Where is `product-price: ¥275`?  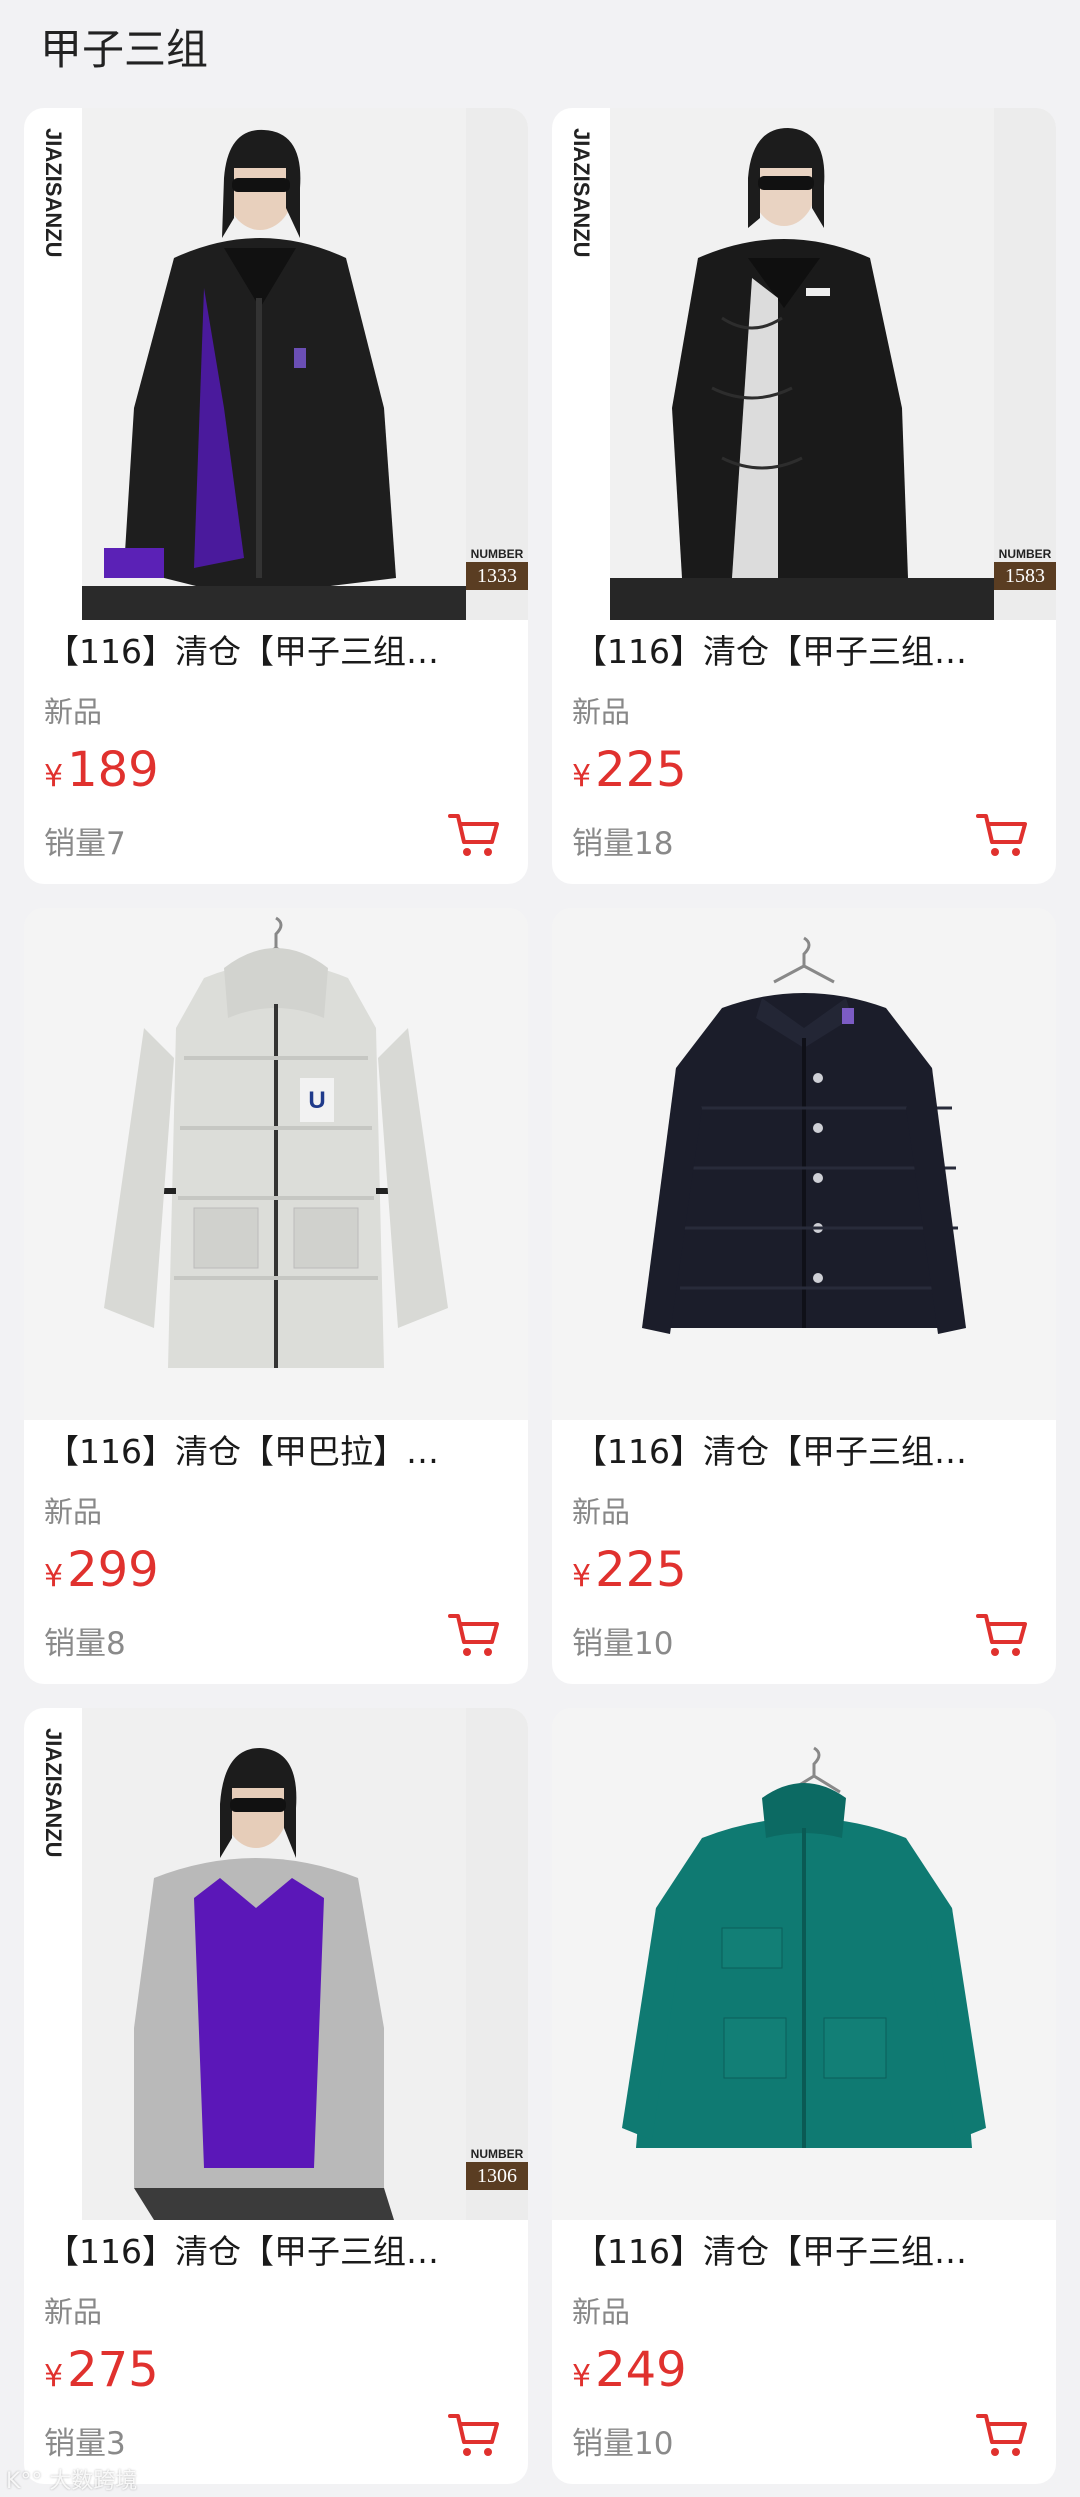 product-price: ¥275 is located at coordinates (101, 2375).